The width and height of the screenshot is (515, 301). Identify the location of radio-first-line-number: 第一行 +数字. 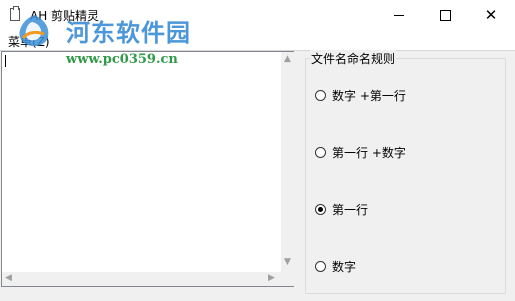
(360, 152).